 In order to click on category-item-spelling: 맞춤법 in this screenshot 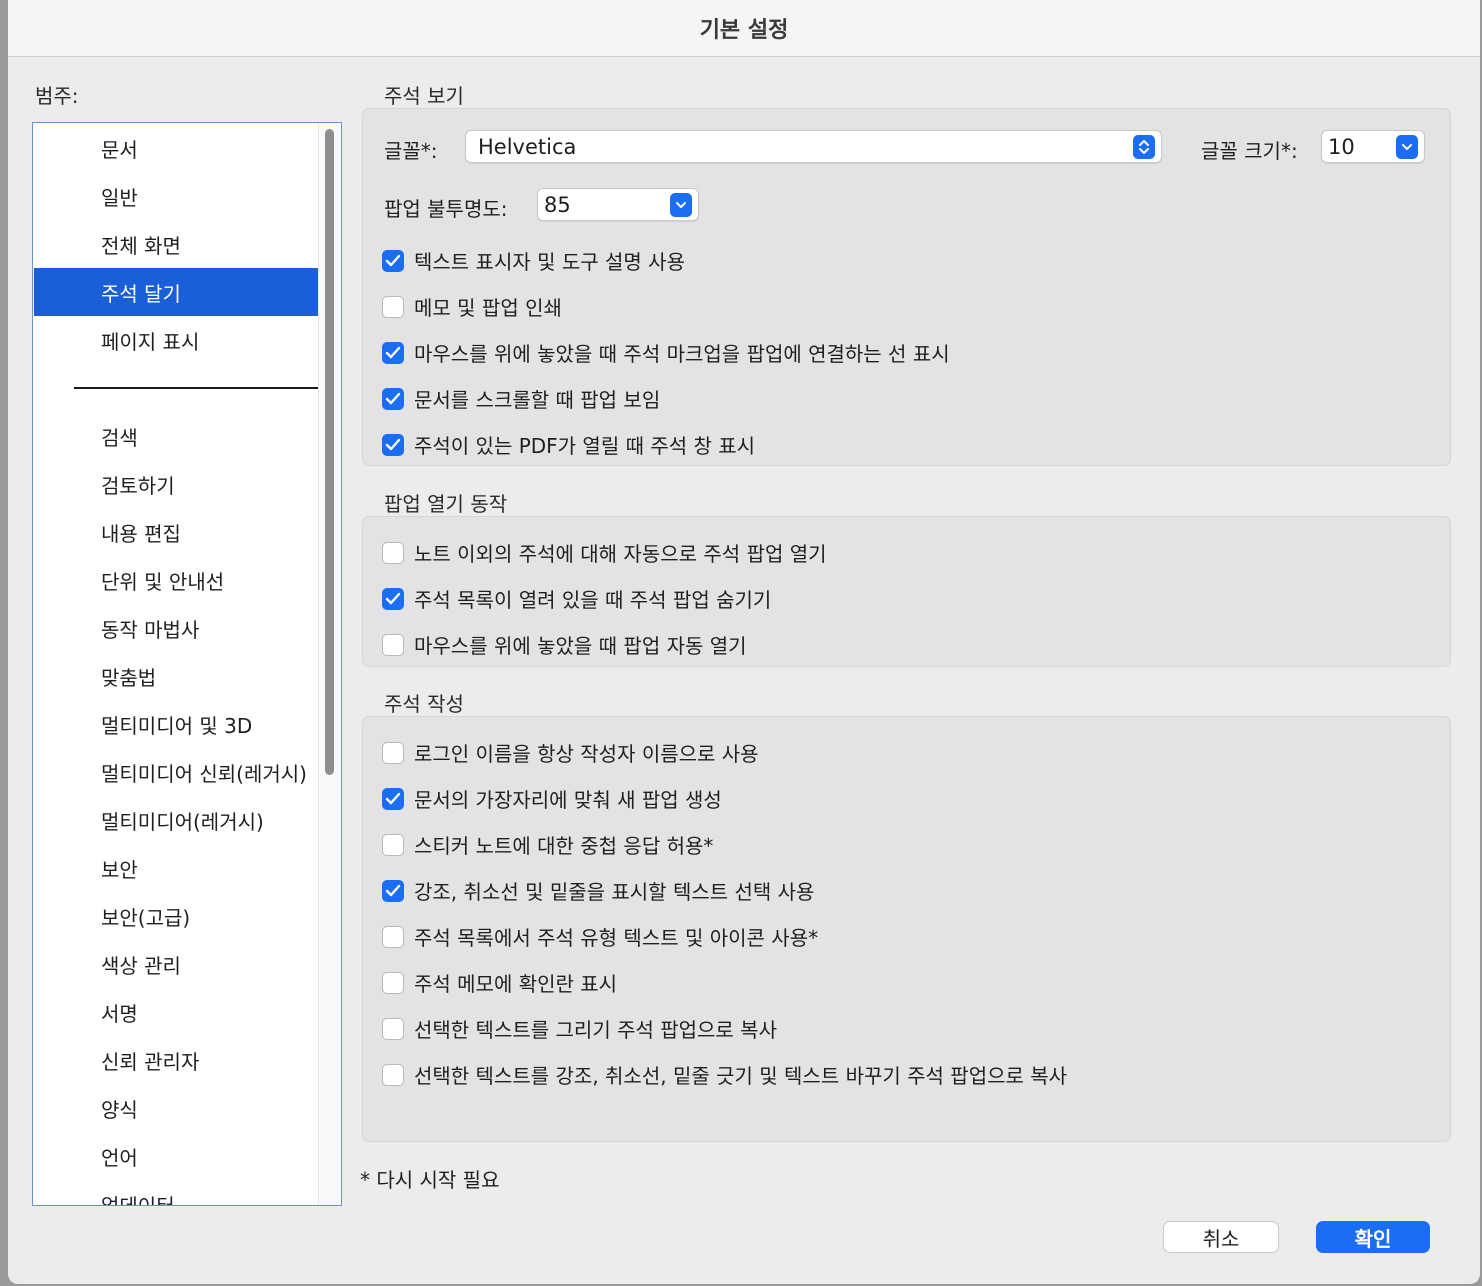, I will do `click(176, 676)`.